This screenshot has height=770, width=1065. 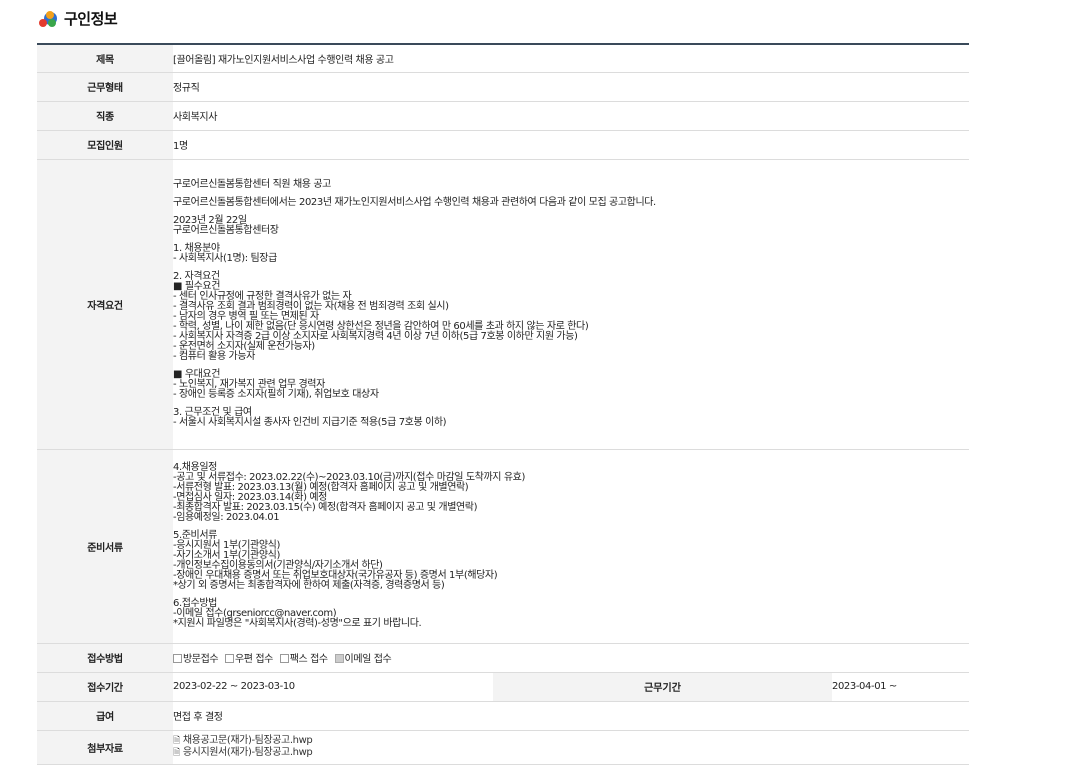 I want to click on label-qualification: 자격요건, so click(x=105, y=304).